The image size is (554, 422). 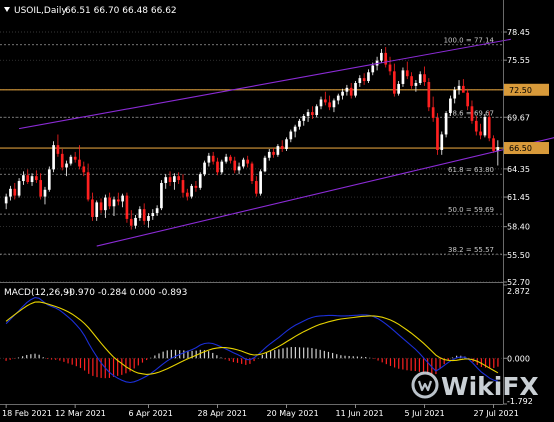 What do you see at coordinates (490, 386) in the screenshot?
I see `watermark-text: WikiFX` at bounding box center [490, 386].